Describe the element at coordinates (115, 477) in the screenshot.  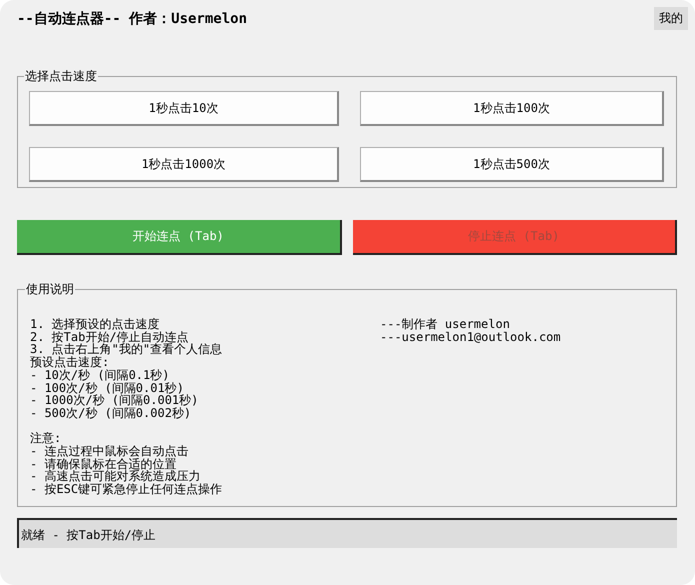
I see `instruction-line: - 高速点击可能对系统造成压力` at that location.